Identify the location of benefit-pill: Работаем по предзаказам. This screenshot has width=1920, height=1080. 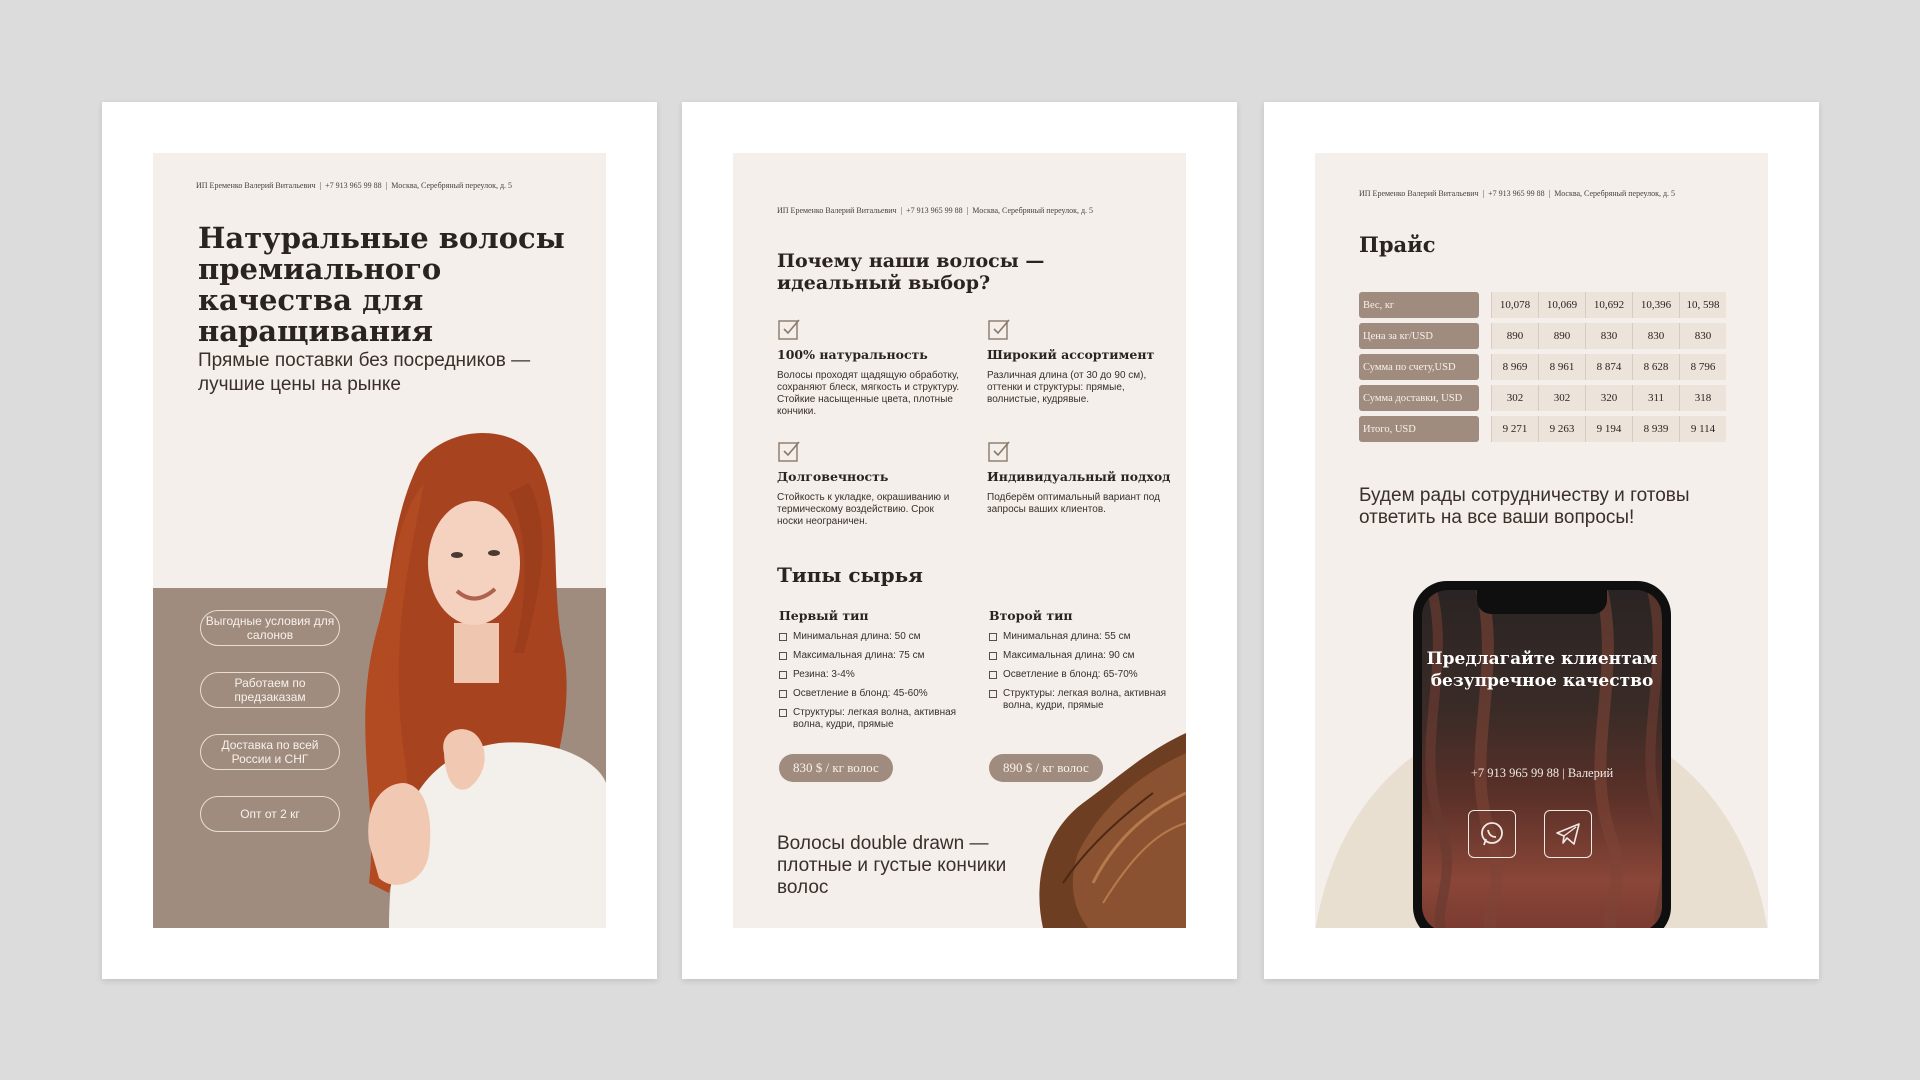
(270, 690).